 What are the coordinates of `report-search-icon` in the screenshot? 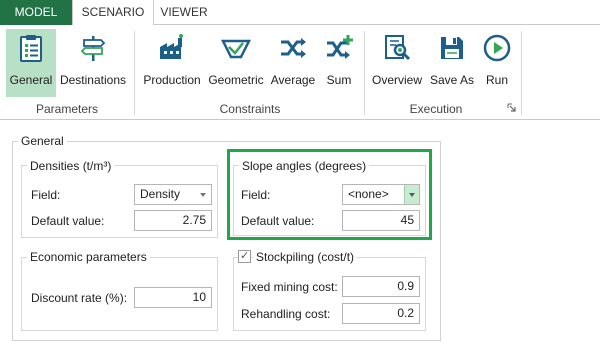 It's located at (398, 48).